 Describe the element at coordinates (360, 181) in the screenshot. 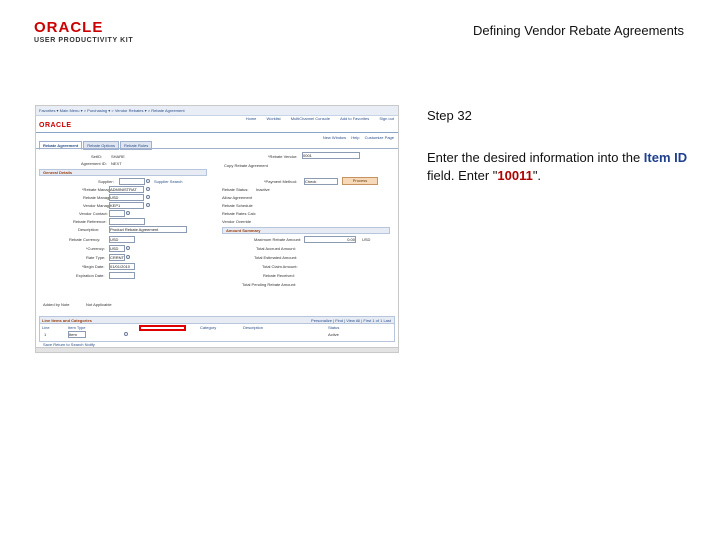

I see `process-button: Process` at that location.